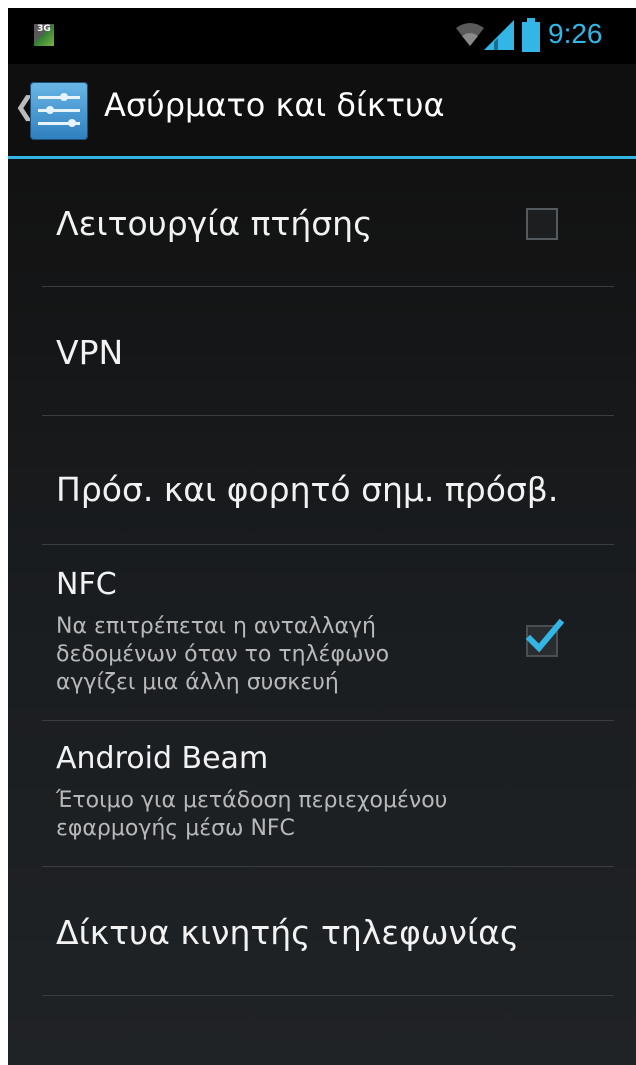 The width and height of the screenshot is (636, 1065). I want to click on android-beam-summary-line: Έτοιμο για μετάδοση περιεχομένου, so click(252, 800).